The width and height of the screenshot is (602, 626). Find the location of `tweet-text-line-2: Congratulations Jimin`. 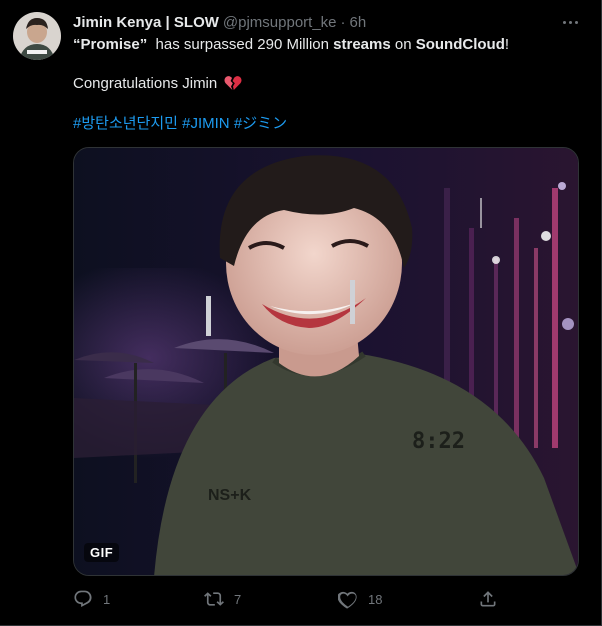

tweet-text-line-2: Congratulations Jimin is located at coordinates (157, 85).